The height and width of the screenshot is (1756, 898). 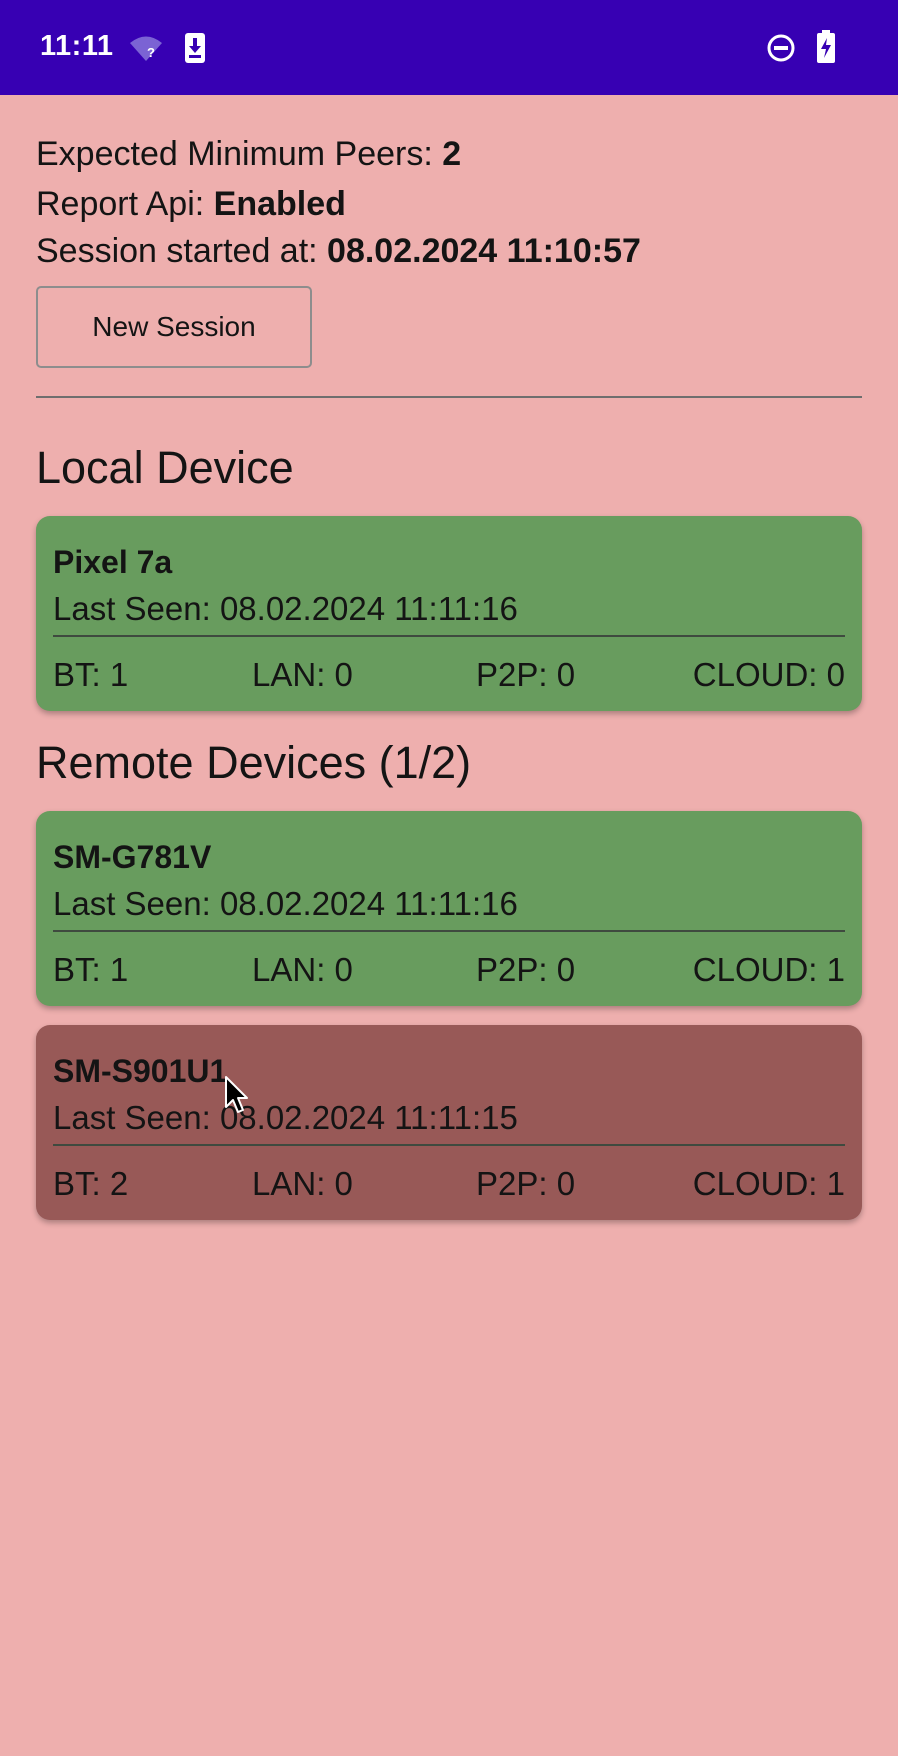 What do you see at coordinates (182, 251) in the screenshot?
I see `session-label: Session started at:` at bounding box center [182, 251].